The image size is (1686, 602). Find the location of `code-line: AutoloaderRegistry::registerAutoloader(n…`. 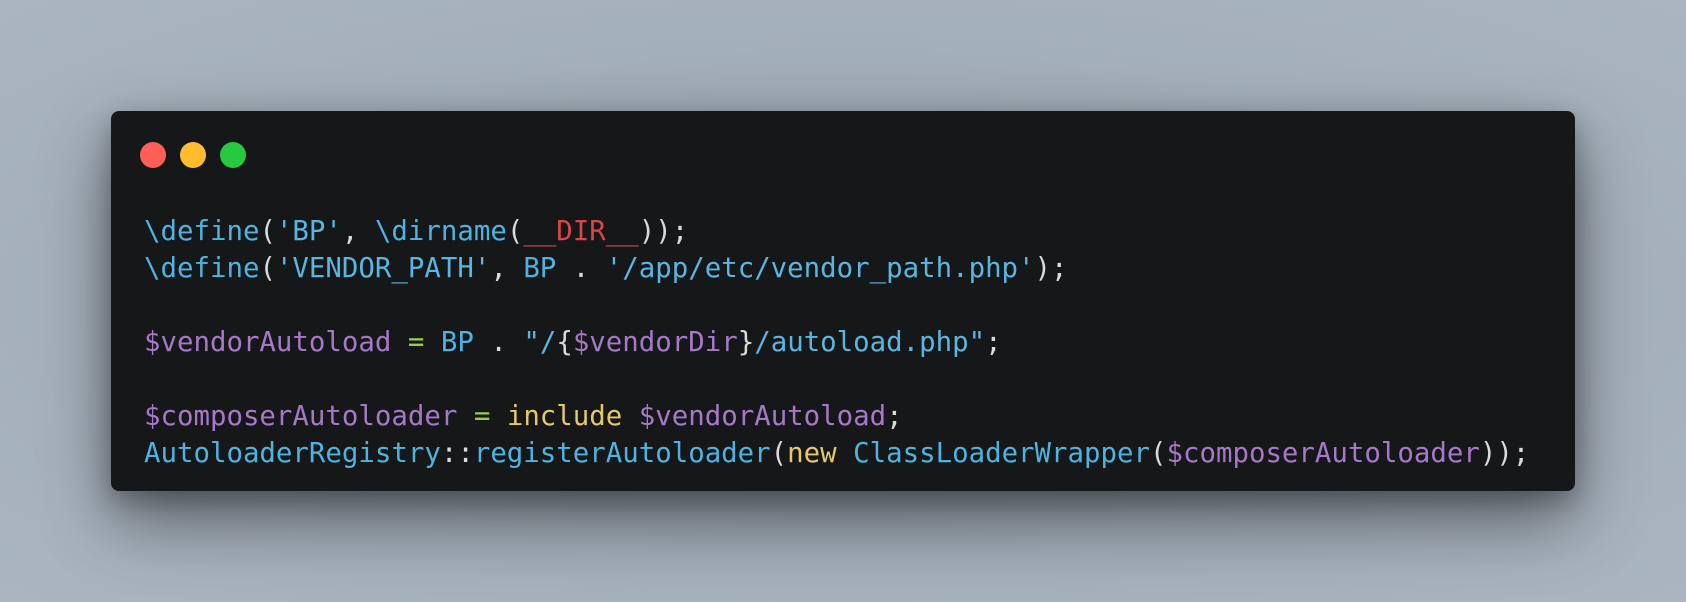

code-line: AutoloaderRegistry::registerAutoloader(n… is located at coordinates (836, 453).